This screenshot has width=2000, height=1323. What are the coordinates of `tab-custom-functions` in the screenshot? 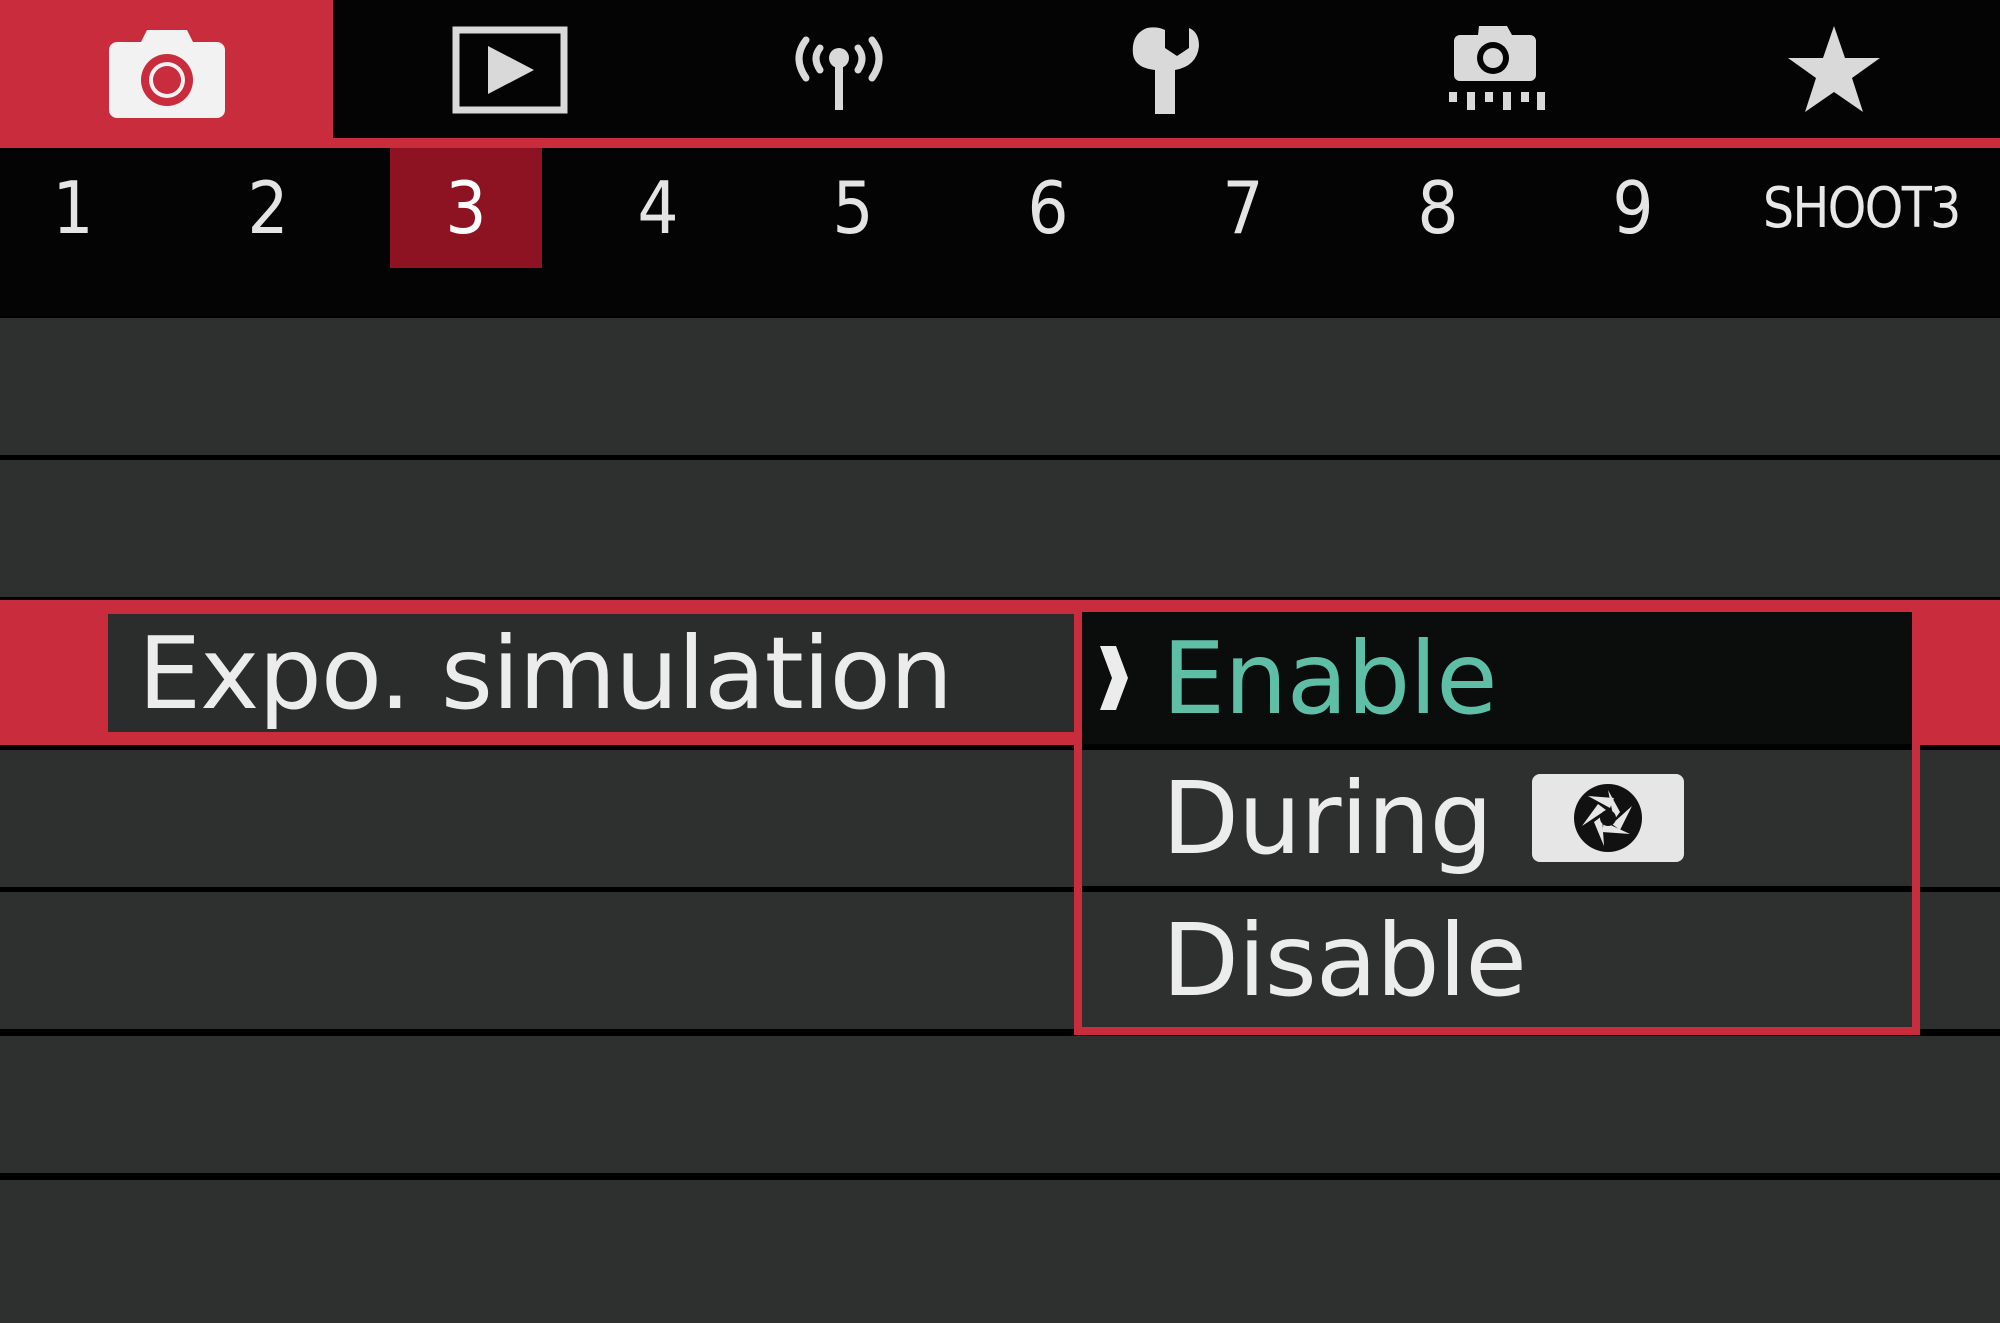 It's located at (1494, 70).